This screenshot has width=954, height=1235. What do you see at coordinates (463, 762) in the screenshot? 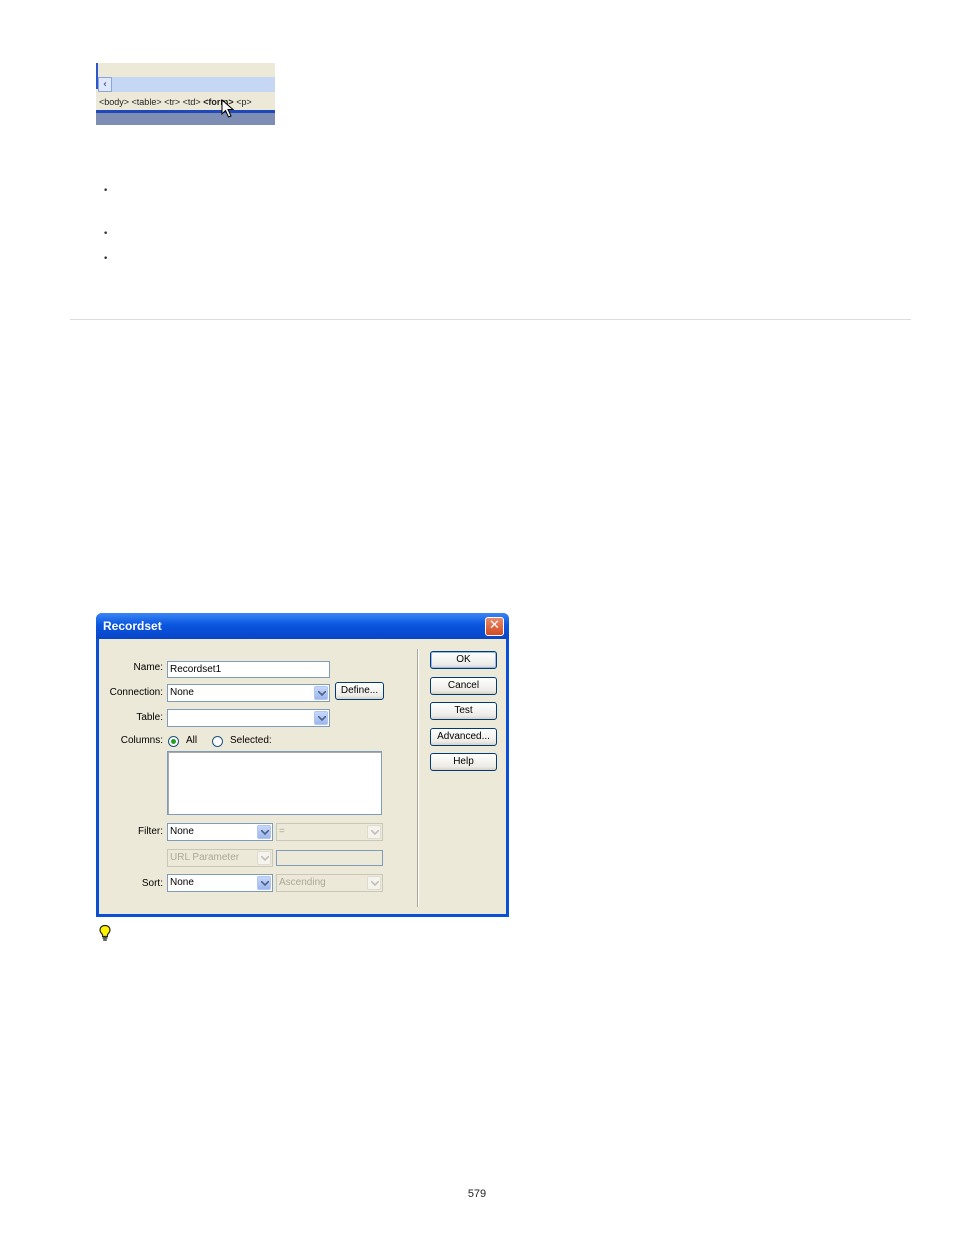
I see `help-button: Help` at bounding box center [463, 762].